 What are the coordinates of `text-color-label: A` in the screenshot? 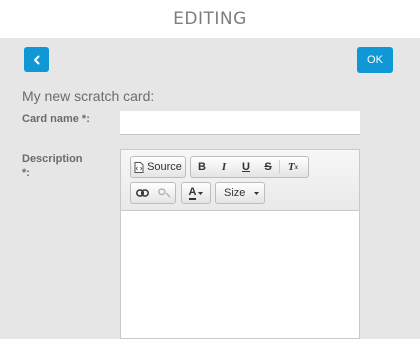 It's located at (192, 192).